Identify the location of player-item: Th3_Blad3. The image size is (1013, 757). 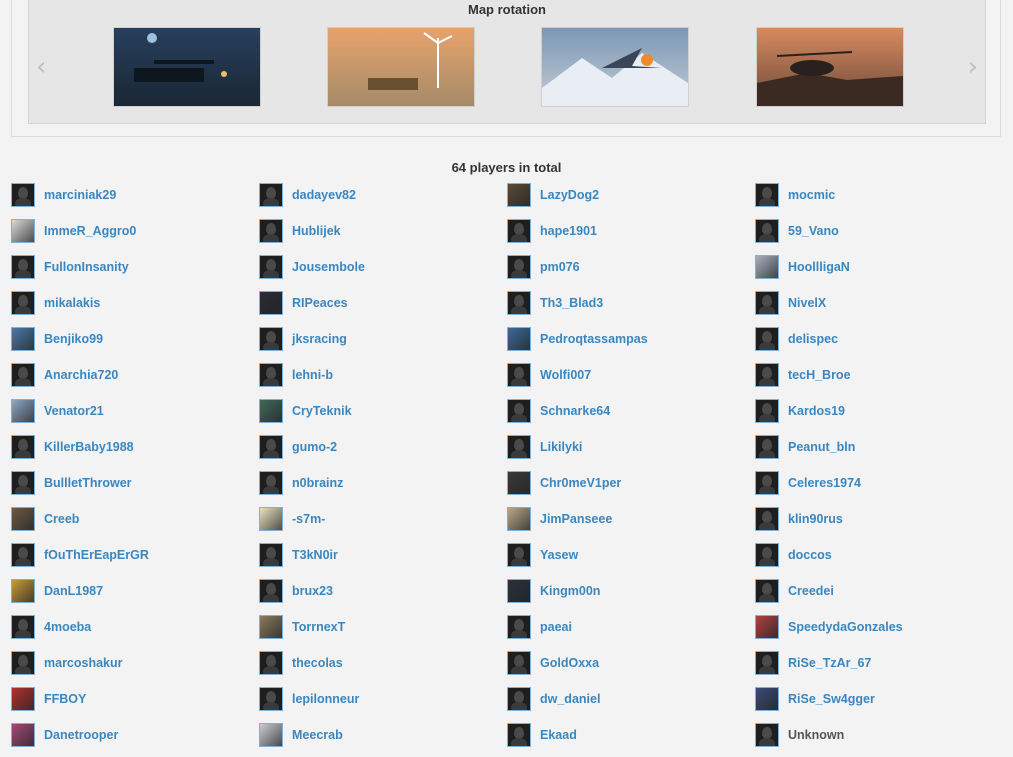
(555, 303).